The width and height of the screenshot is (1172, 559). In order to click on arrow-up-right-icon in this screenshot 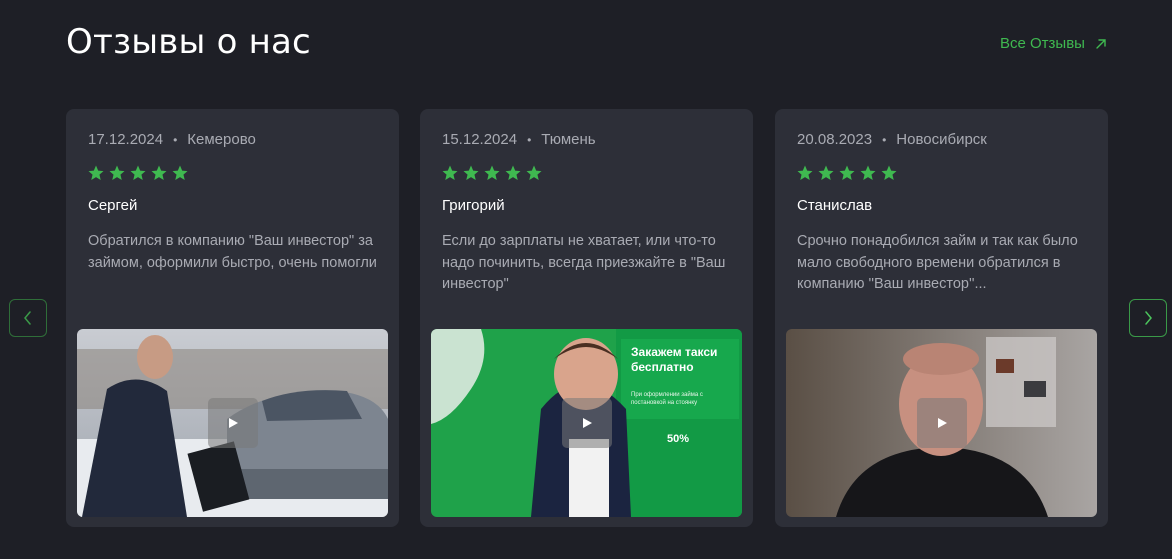, I will do `click(1101, 43)`.